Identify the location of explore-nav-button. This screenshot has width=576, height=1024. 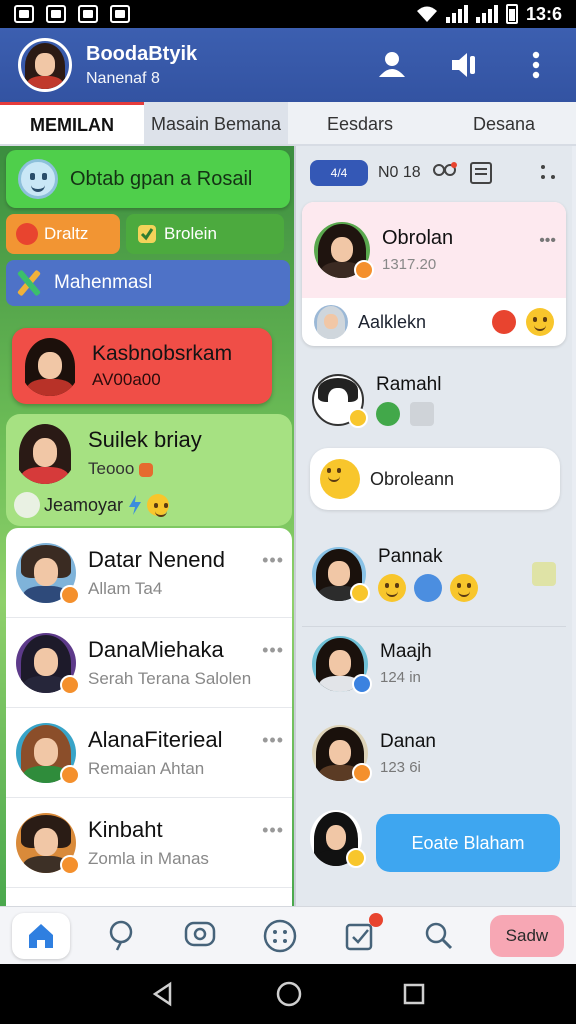
(121, 936).